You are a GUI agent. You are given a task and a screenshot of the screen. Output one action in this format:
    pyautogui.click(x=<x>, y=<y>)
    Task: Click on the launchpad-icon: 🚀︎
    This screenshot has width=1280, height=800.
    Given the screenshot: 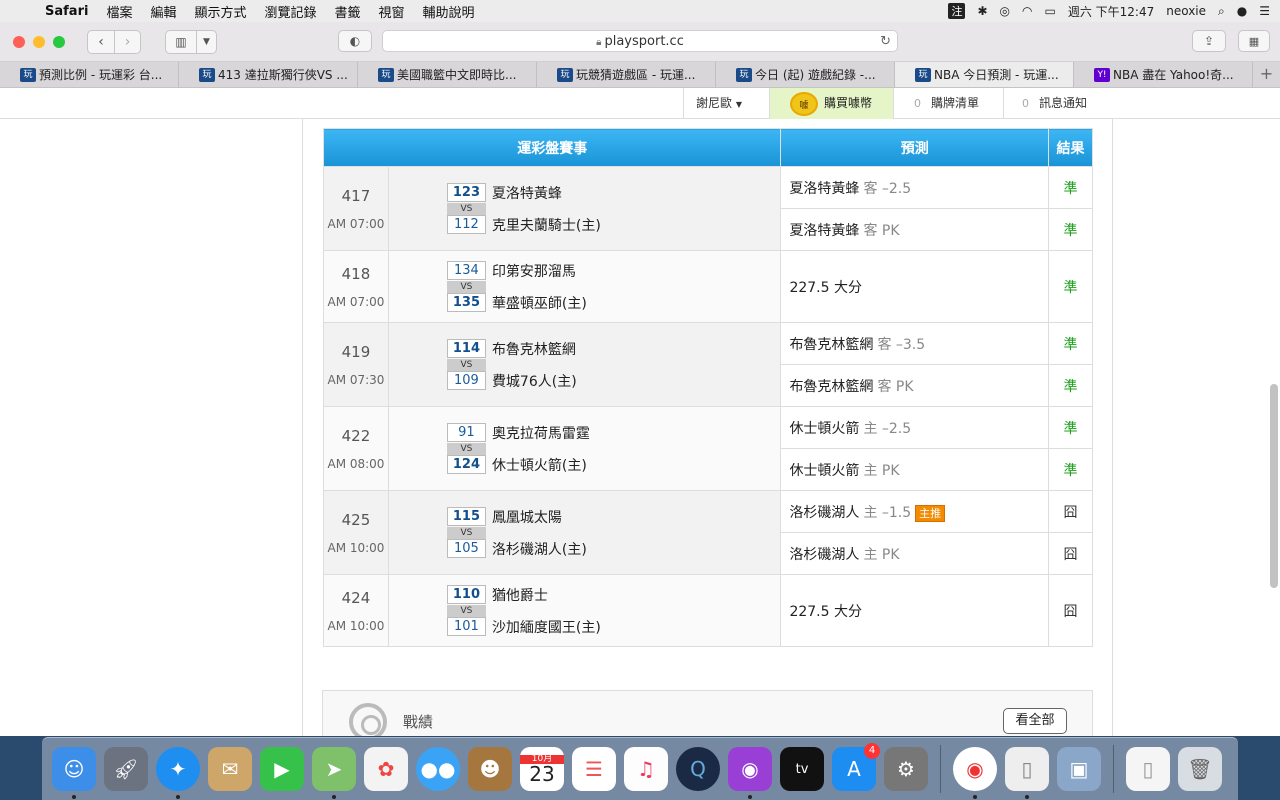 What is the action you would take?
    pyautogui.click(x=126, y=769)
    